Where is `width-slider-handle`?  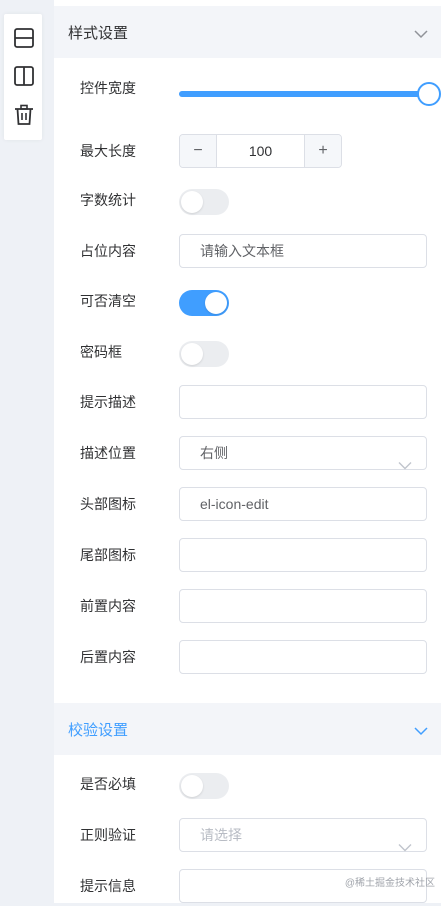
width-slider-handle is located at coordinates (429, 94).